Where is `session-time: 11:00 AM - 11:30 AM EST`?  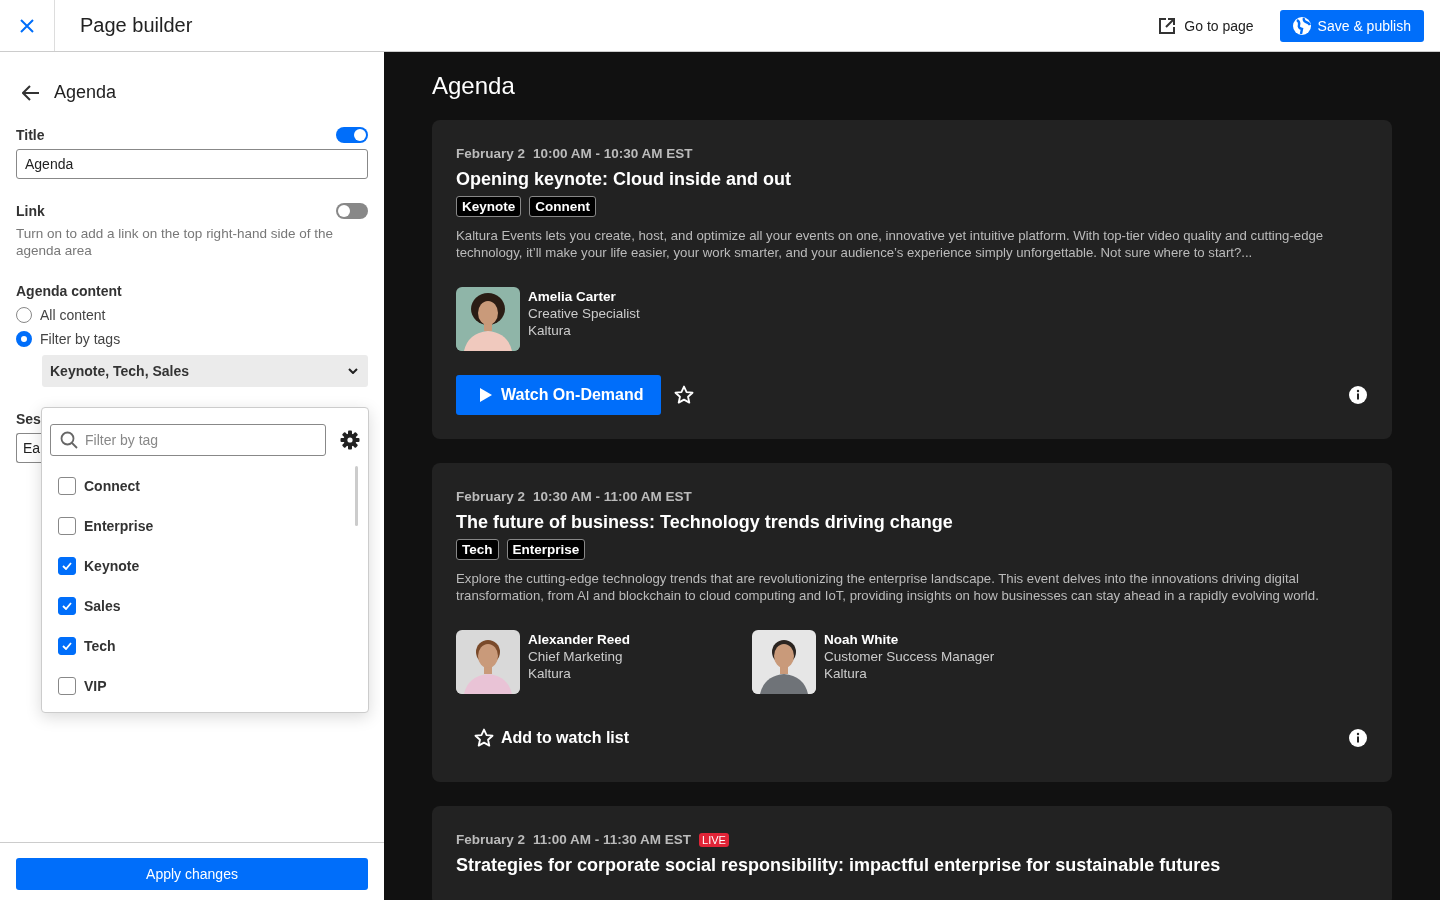 session-time: 11:00 AM - 11:30 AM EST is located at coordinates (612, 839).